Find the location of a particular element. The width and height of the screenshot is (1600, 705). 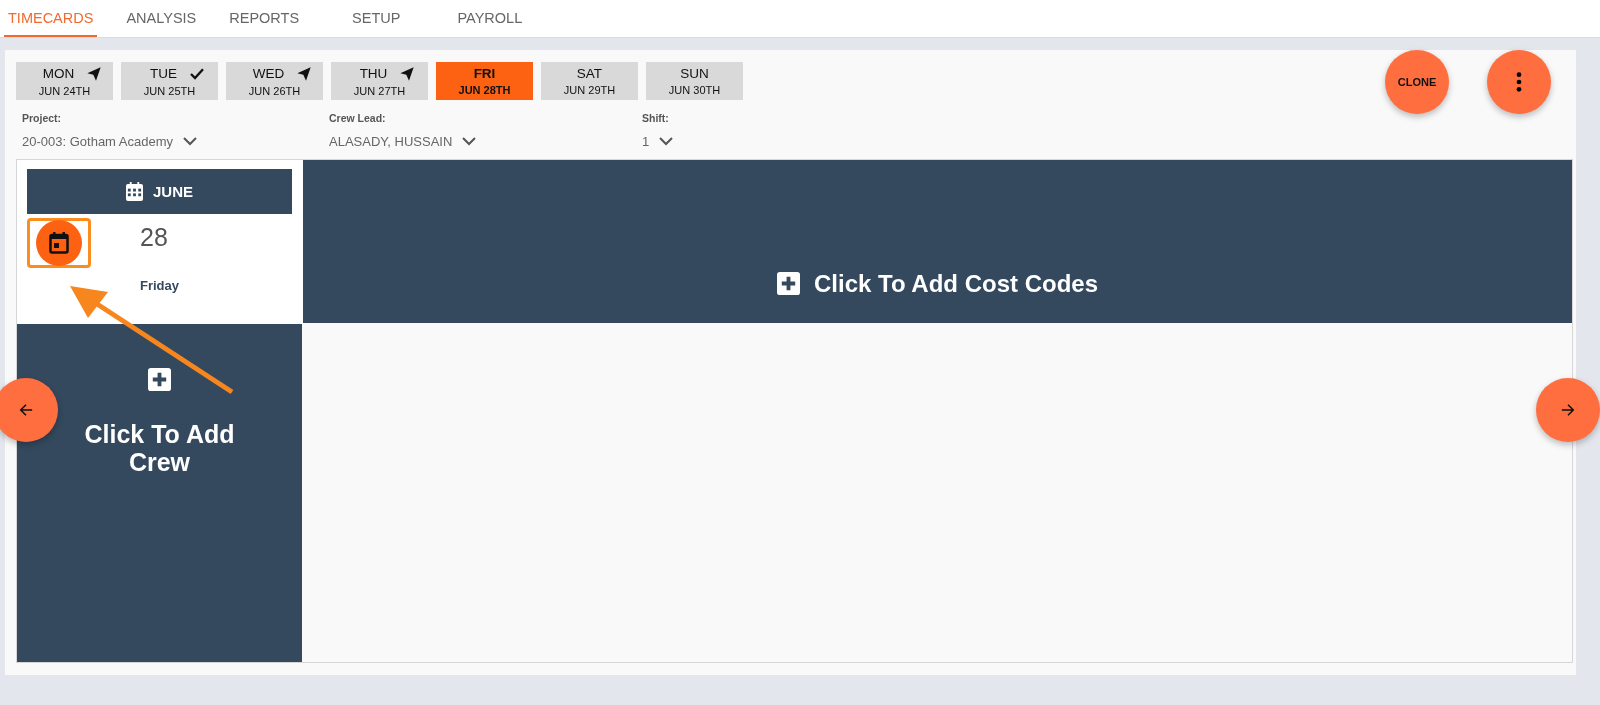

field-label: Project: is located at coordinates (42, 118).